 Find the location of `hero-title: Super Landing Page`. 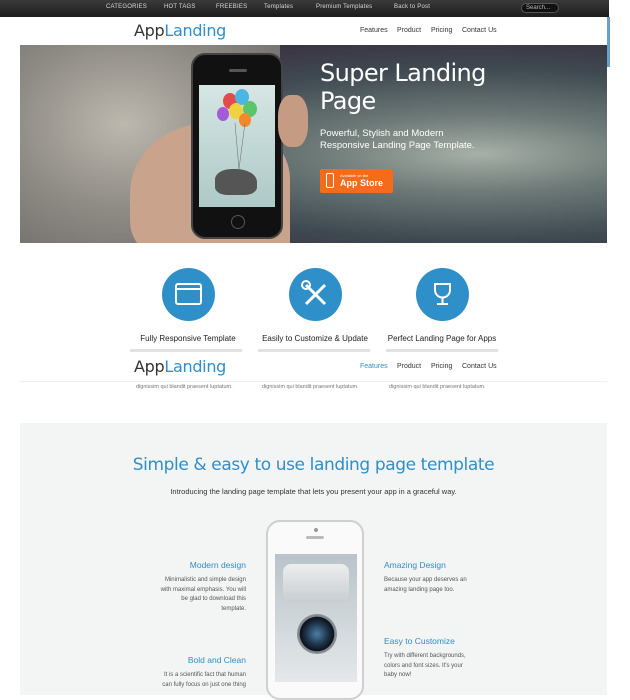

hero-title: Super Landing Page is located at coordinates (403, 87).